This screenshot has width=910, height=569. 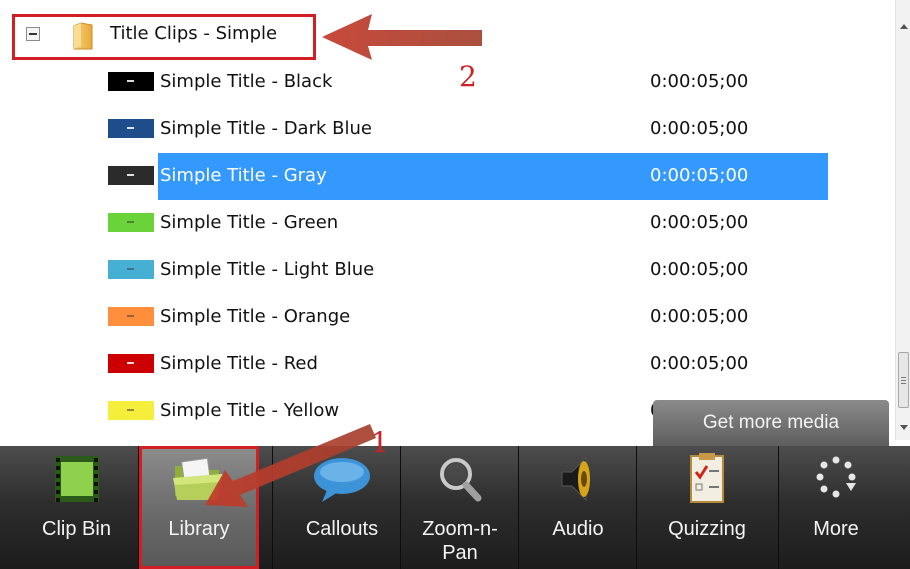 What do you see at coordinates (836, 529) in the screenshot?
I see `toolbar-button-label: More` at bounding box center [836, 529].